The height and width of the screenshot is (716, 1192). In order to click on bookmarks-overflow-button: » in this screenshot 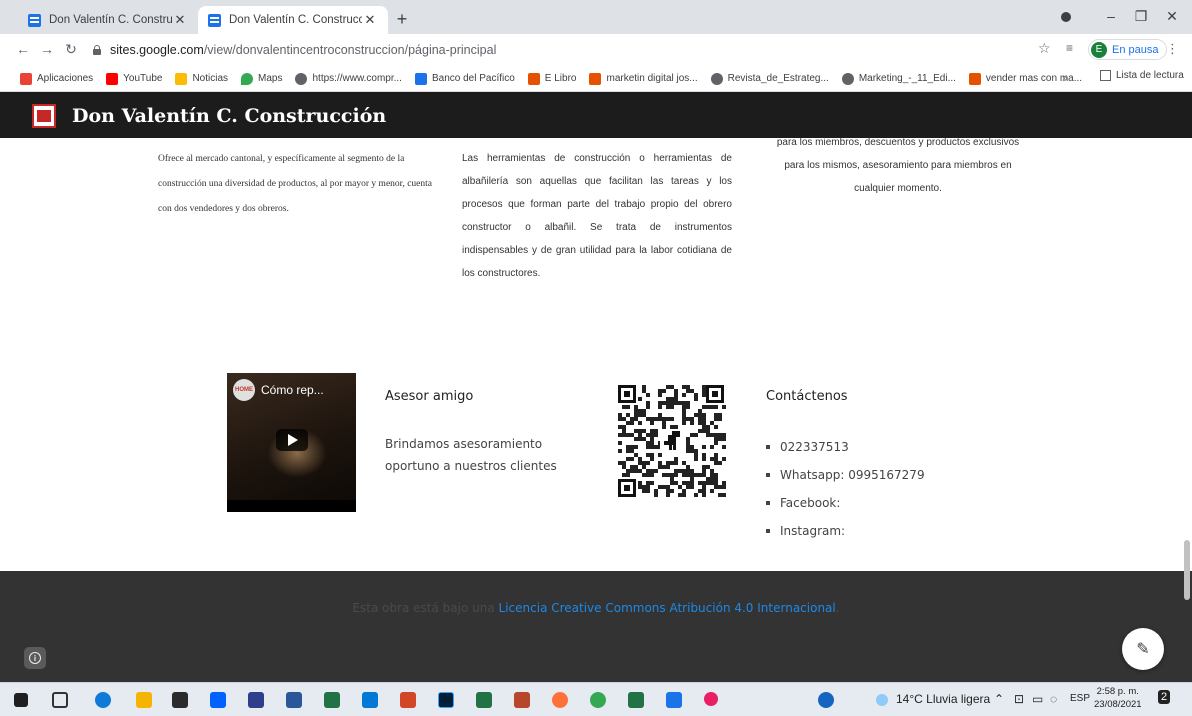, I will do `click(1065, 78)`.